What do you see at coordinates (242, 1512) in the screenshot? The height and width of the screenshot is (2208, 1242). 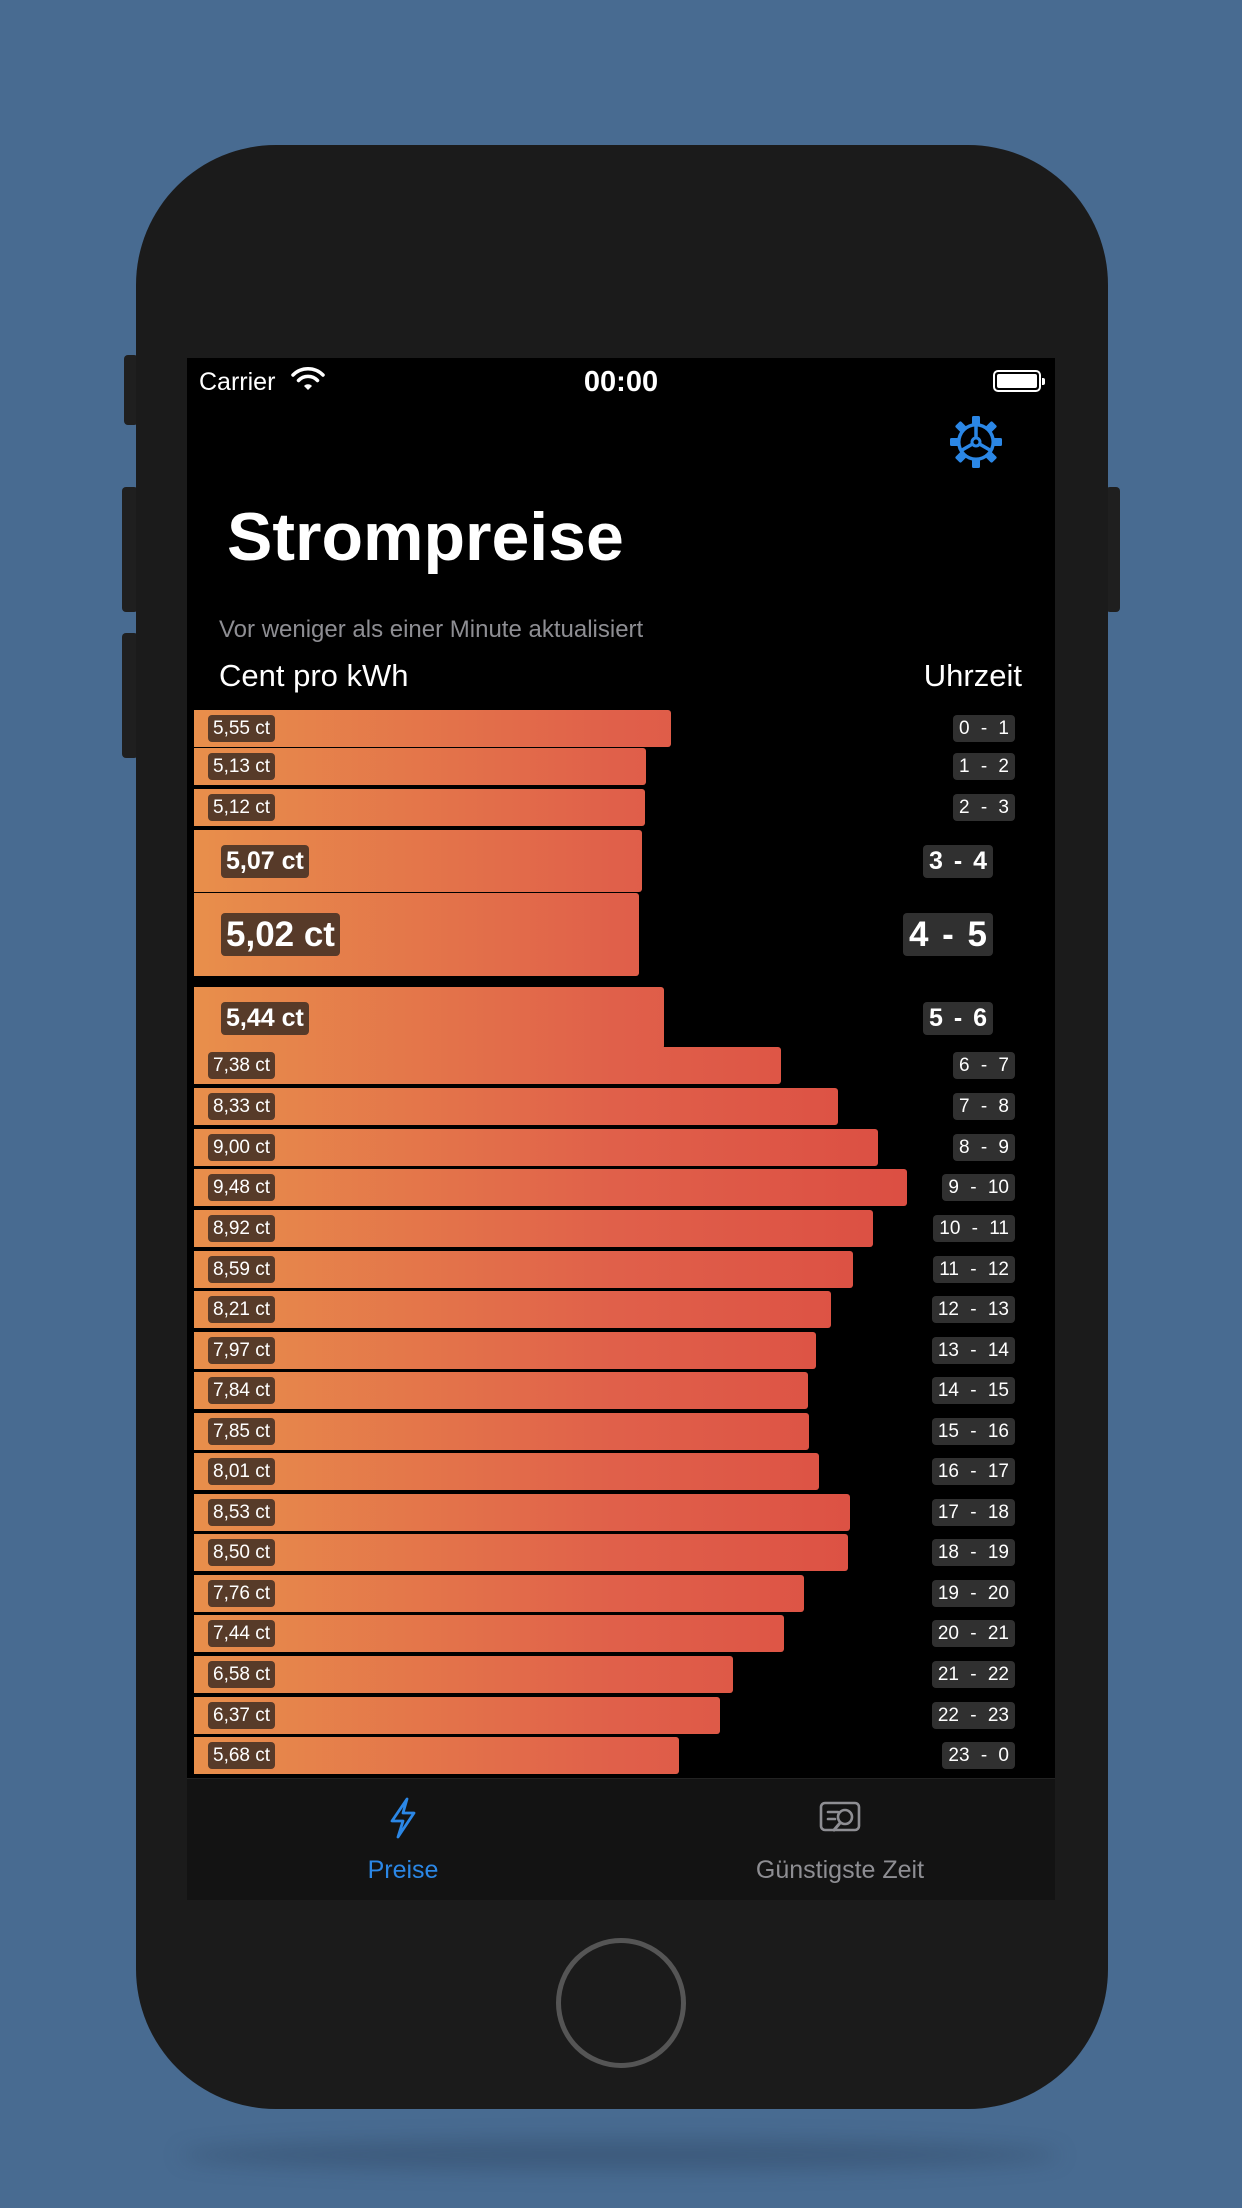 I see `price-label: 8,53 ct` at bounding box center [242, 1512].